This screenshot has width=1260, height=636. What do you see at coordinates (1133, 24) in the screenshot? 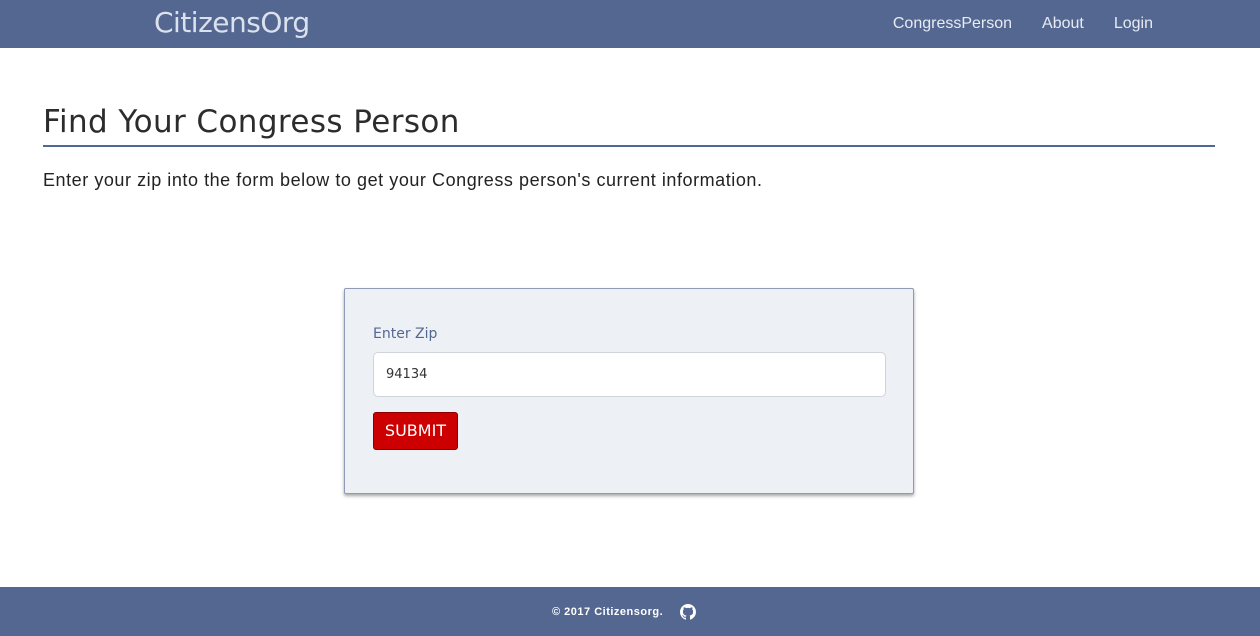
I see `nav-link-login: Login` at bounding box center [1133, 24].